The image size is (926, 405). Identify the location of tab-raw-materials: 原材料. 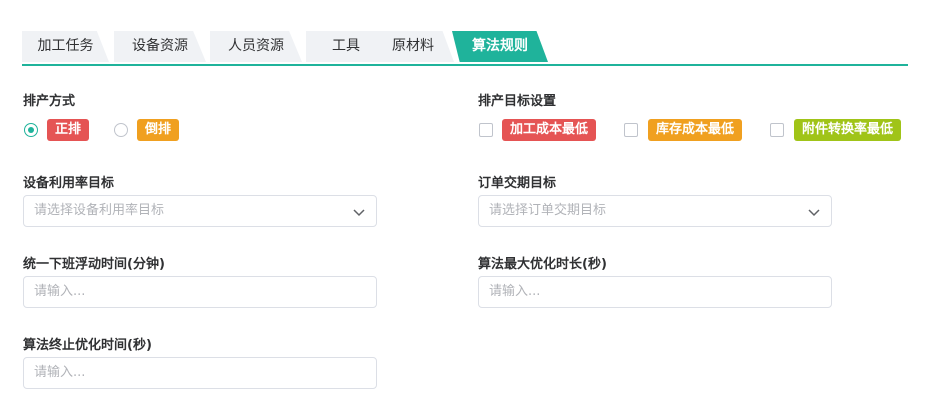
(413, 46).